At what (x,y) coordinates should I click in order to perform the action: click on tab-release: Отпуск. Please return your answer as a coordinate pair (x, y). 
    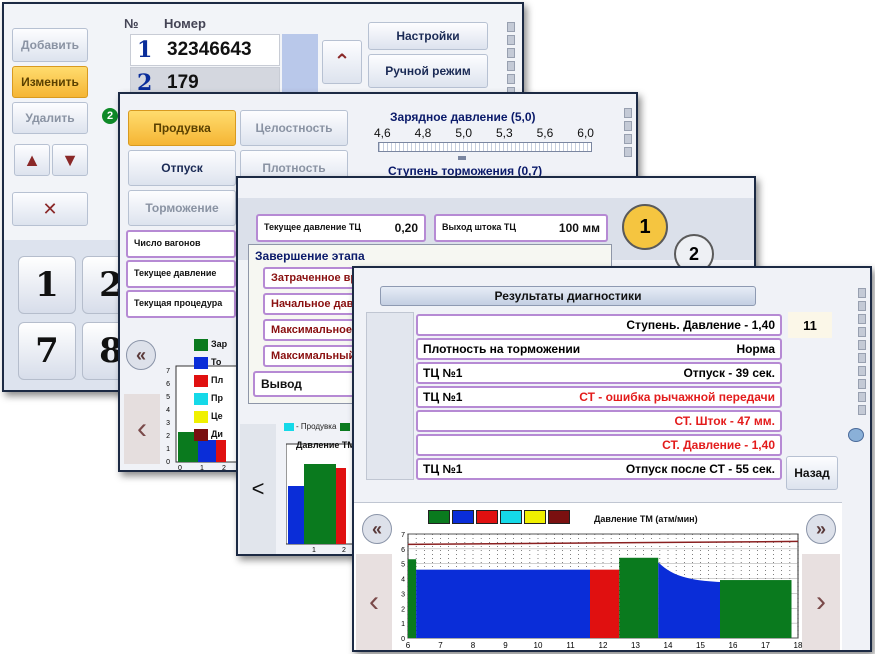
    Looking at the image, I should click on (182, 168).